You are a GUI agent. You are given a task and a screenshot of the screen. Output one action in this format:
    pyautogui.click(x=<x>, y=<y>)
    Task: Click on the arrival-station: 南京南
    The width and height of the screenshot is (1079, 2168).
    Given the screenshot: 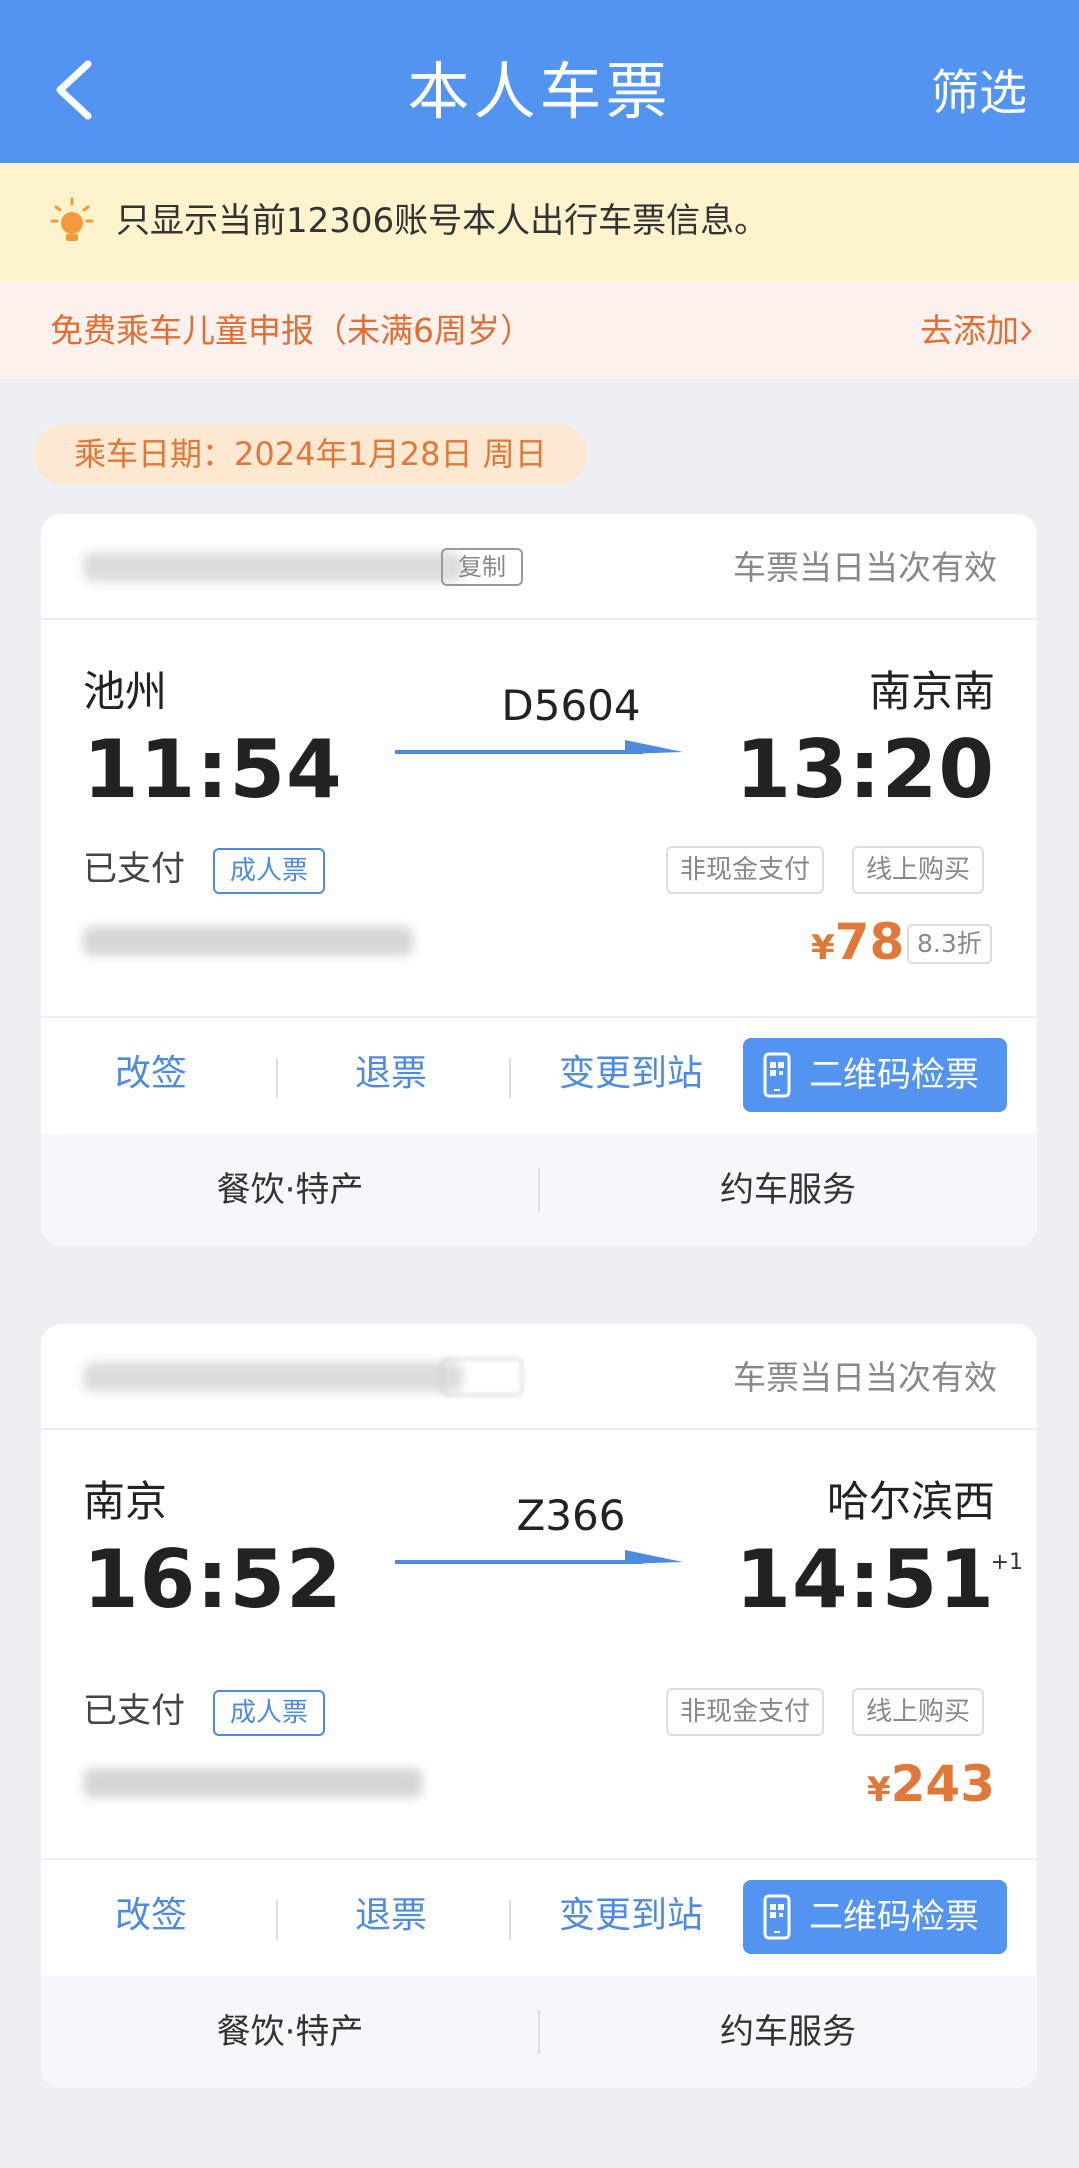 What is the action you would take?
    pyautogui.click(x=931, y=691)
    